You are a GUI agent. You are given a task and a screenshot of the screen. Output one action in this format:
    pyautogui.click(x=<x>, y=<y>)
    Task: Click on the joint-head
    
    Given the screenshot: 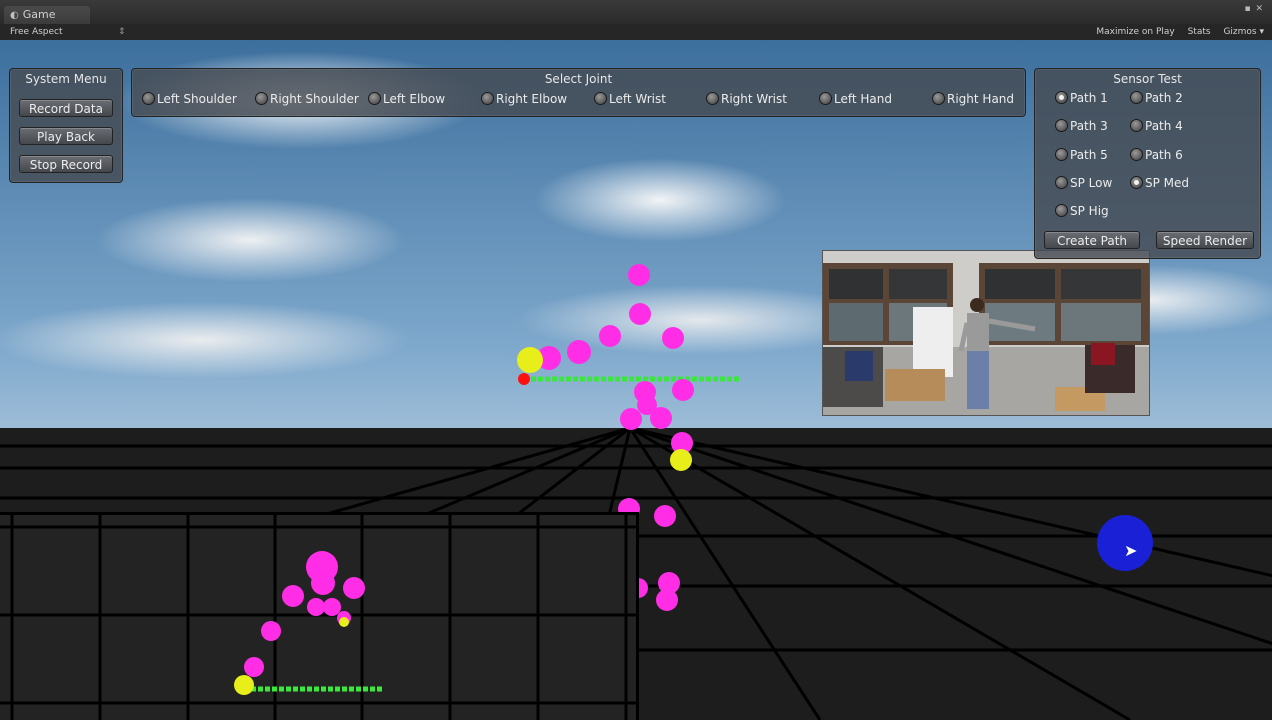 What is the action you would take?
    pyautogui.click(x=639, y=275)
    